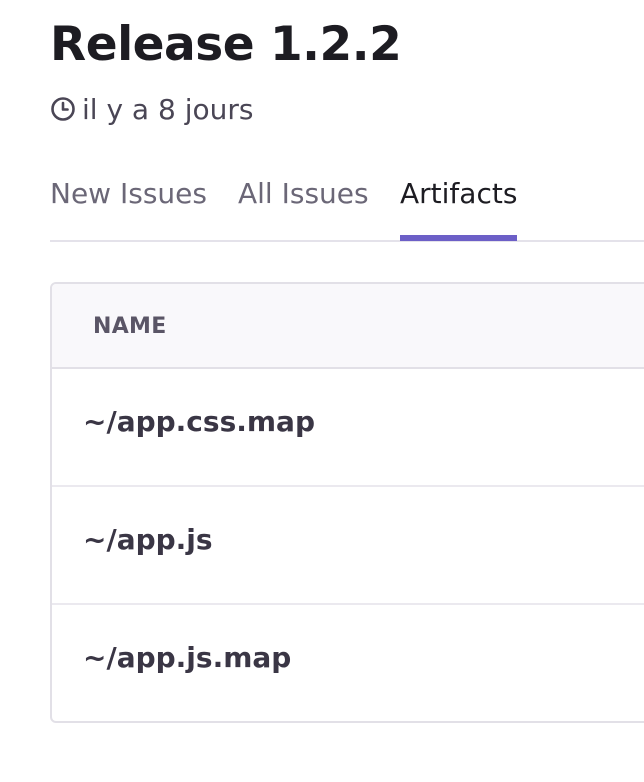  Describe the element at coordinates (187, 657) in the screenshot. I see `artifact-name: ~/app.js.map` at that location.